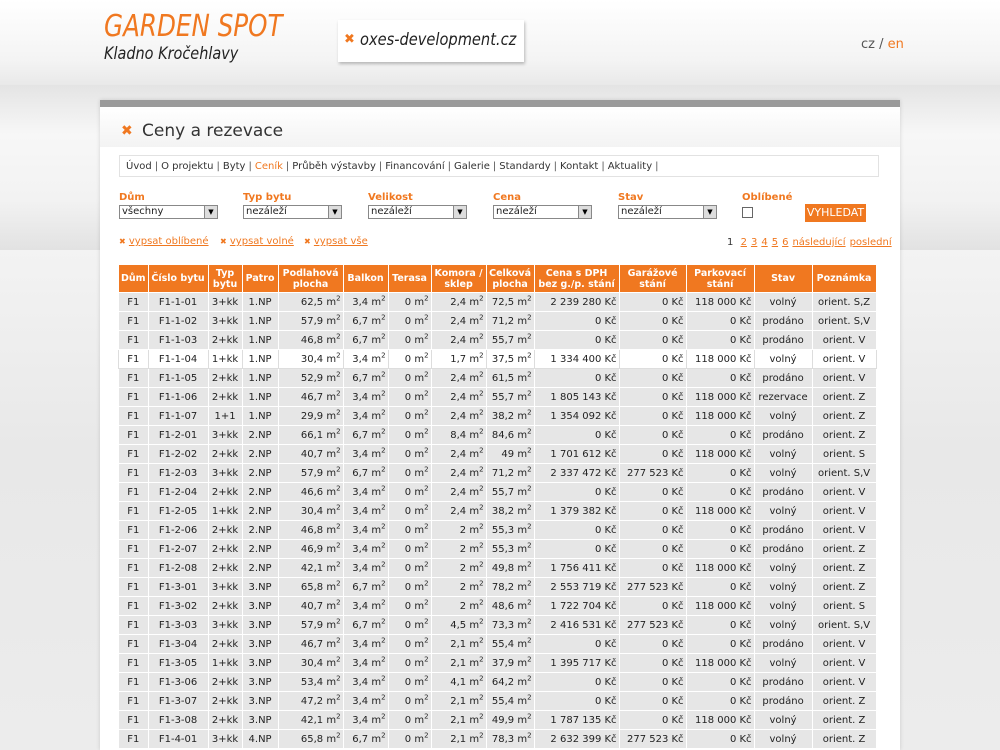 The height and width of the screenshot is (750, 1000). What do you see at coordinates (257, 241) in the screenshot?
I see `list-free-link: ✖ vypsat volné` at bounding box center [257, 241].